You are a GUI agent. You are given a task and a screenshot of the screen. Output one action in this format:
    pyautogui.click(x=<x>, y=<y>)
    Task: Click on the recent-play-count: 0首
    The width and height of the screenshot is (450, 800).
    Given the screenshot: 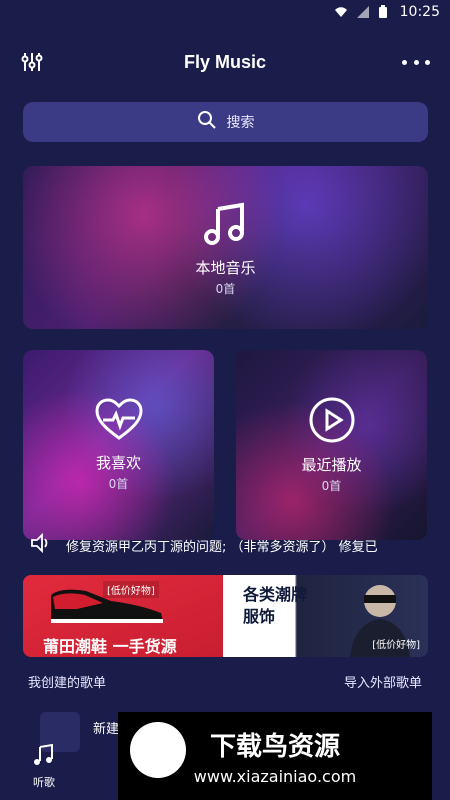 What is the action you would take?
    pyautogui.click(x=331, y=486)
    